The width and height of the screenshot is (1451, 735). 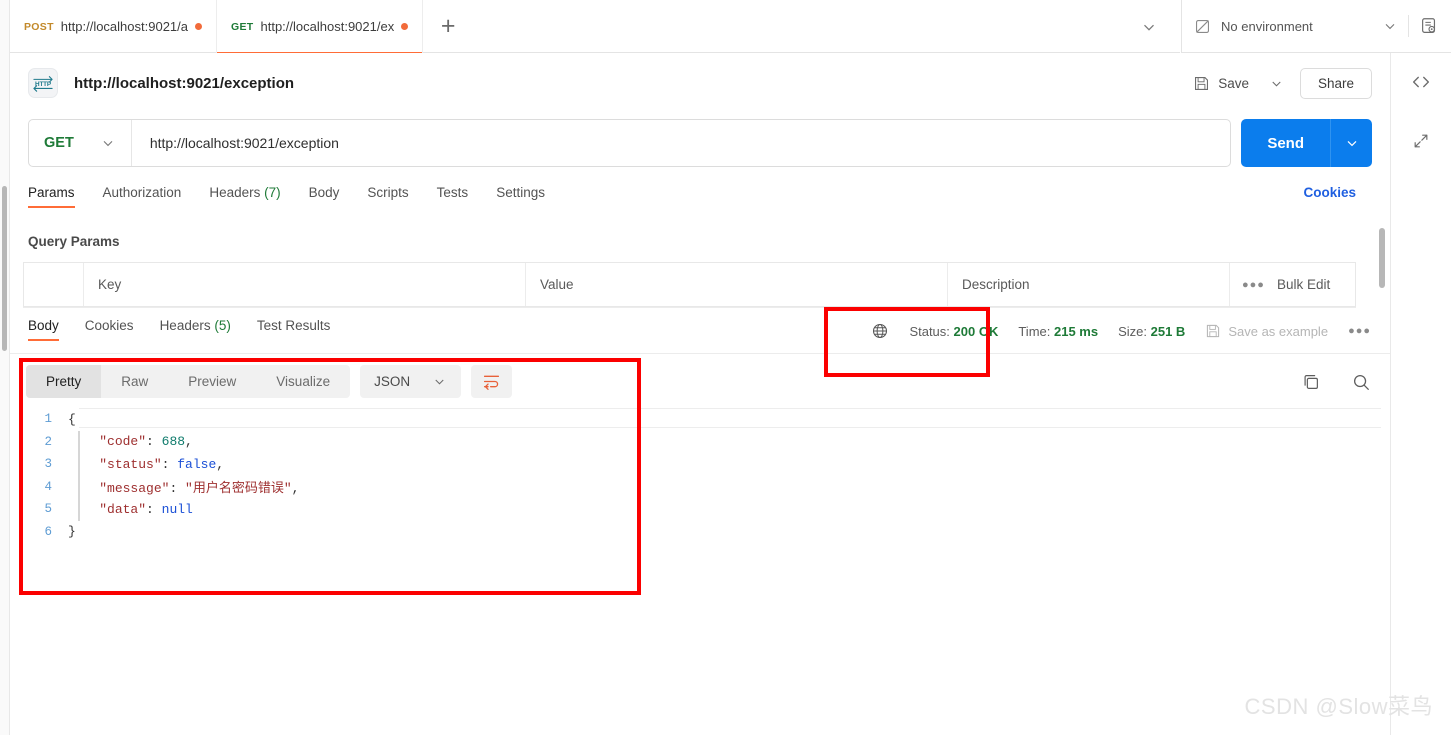 What do you see at coordinates (439, 381) in the screenshot?
I see `language-chevron-down-icon` at bounding box center [439, 381].